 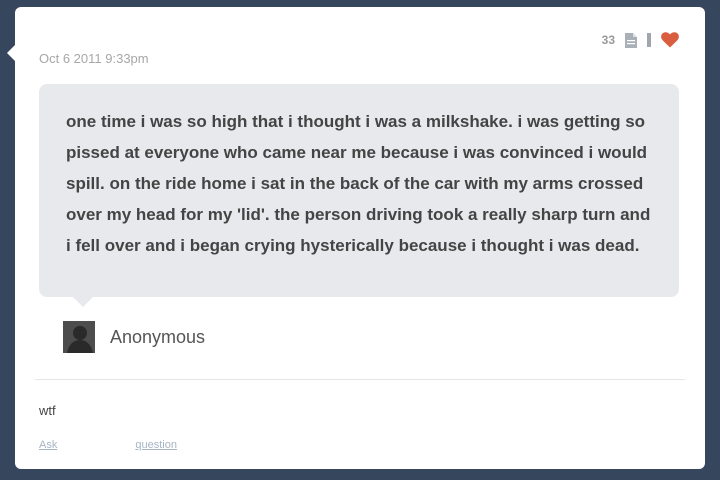 What do you see at coordinates (640, 40) in the screenshot?
I see `post-controls: 33` at bounding box center [640, 40].